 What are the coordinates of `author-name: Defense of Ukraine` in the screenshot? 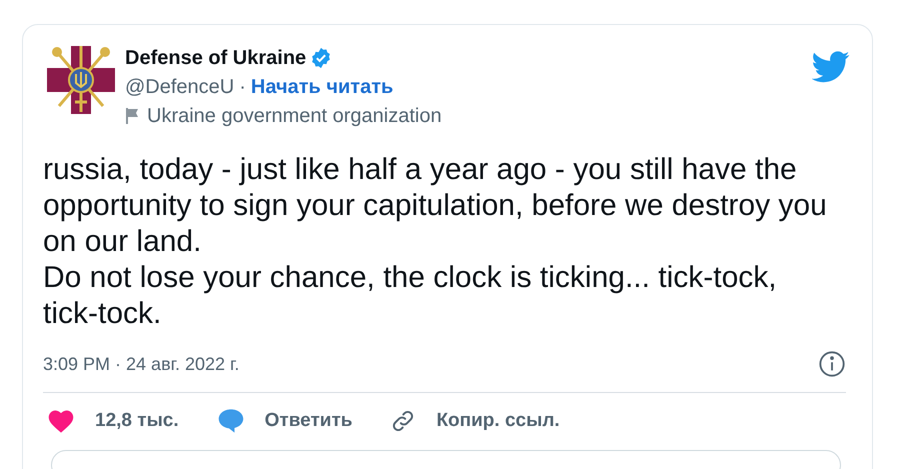 It's located at (215, 58).